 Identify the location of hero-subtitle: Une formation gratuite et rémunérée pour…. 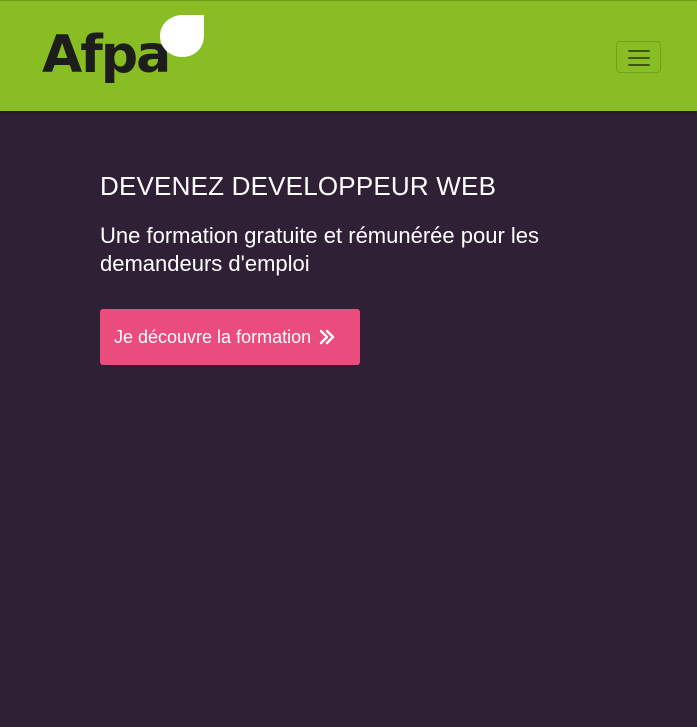
(320, 249).